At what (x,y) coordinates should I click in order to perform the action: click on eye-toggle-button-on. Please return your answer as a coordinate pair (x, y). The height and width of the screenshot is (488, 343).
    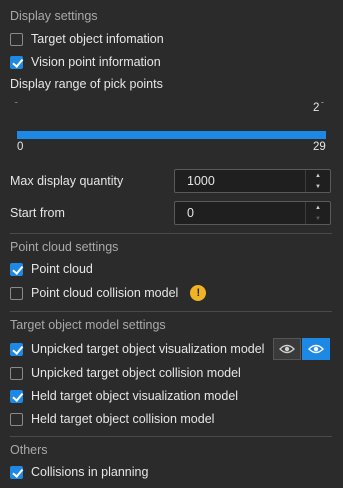
    Looking at the image, I should click on (316, 349).